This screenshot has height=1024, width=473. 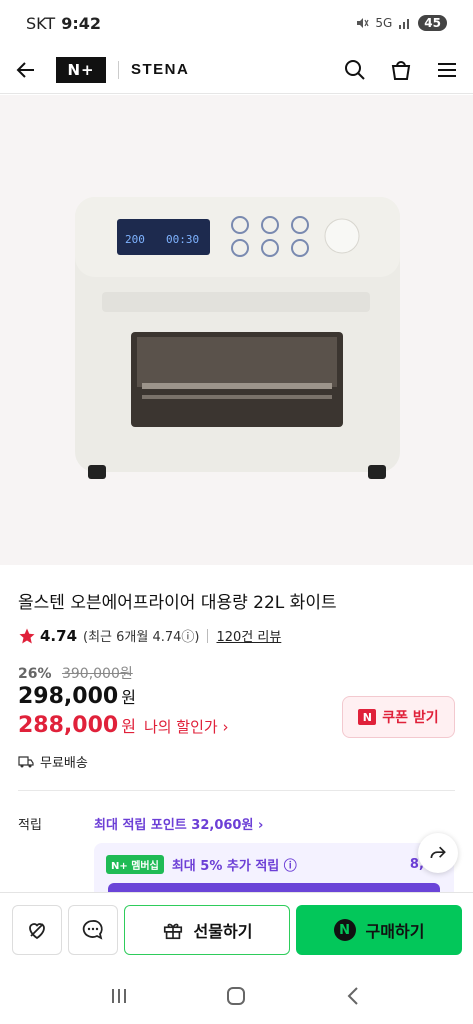 What do you see at coordinates (363, 23) in the screenshot?
I see `mute-icon` at bounding box center [363, 23].